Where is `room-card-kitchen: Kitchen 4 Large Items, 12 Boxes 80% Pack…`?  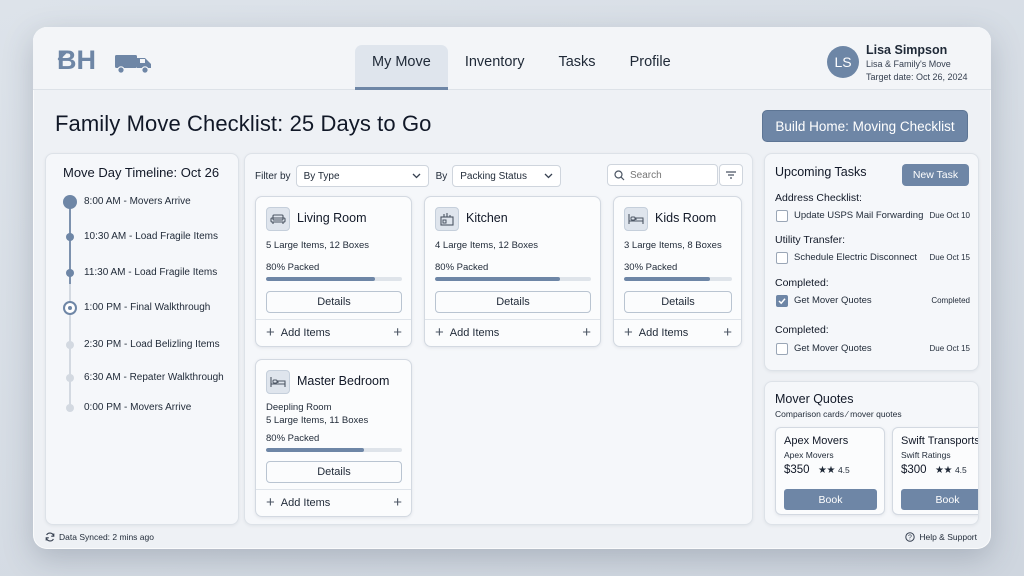 room-card-kitchen: Kitchen 4 Large Items, 12 Boxes 80% Pack… is located at coordinates (512, 271).